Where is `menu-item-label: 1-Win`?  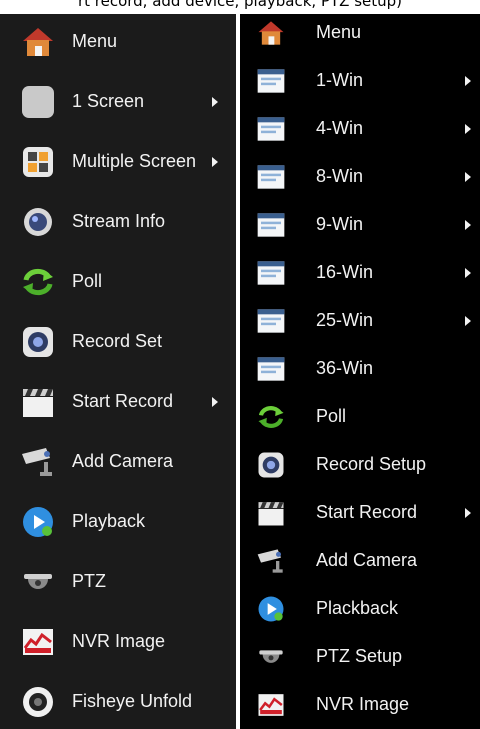
menu-item-label: 1-Win is located at coordinates (340, 80).